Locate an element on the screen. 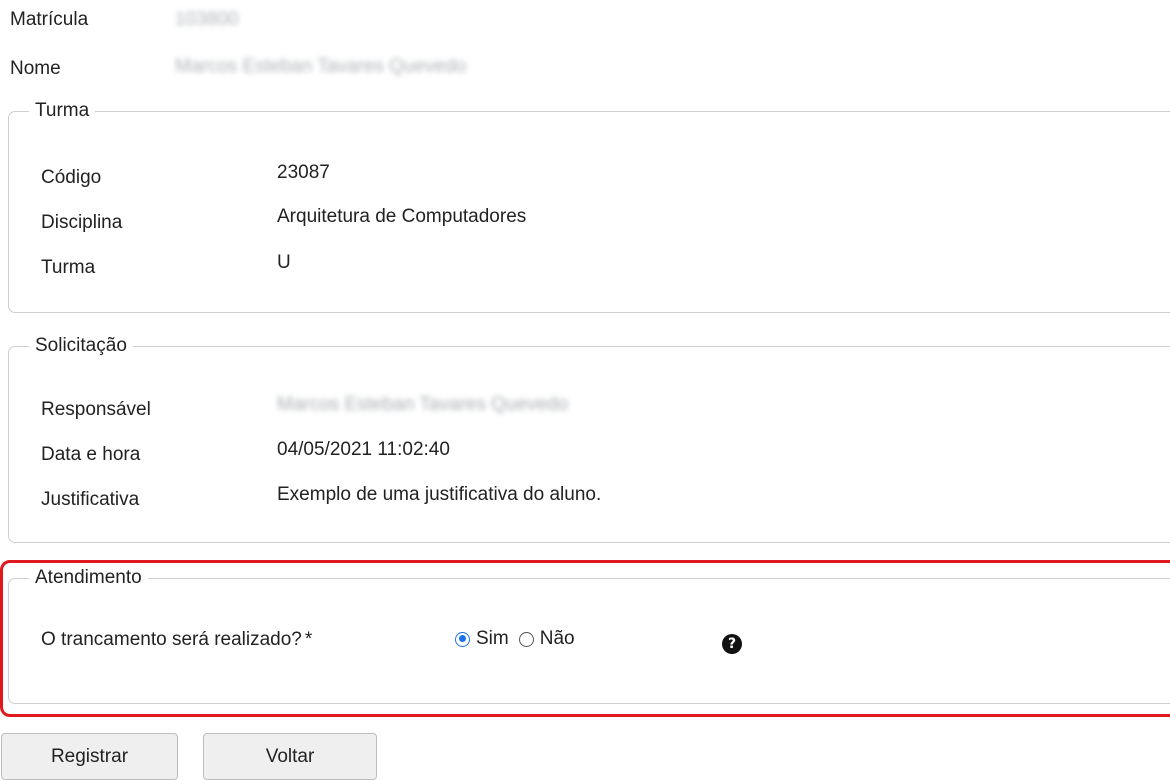 This screenshot has height=780, width=1170. trancamento-radio-group: Sim Não is located at coordinates (520, 639).